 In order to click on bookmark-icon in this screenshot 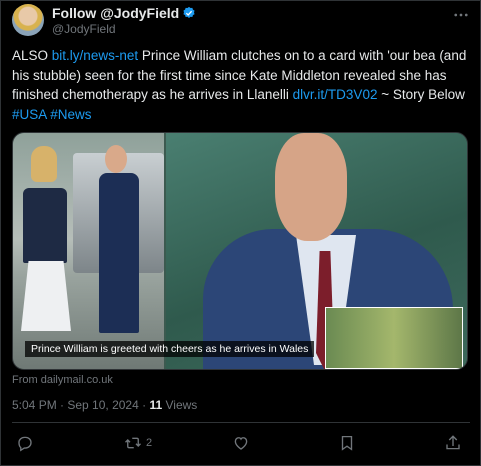, I will do `click(347, 443)`.